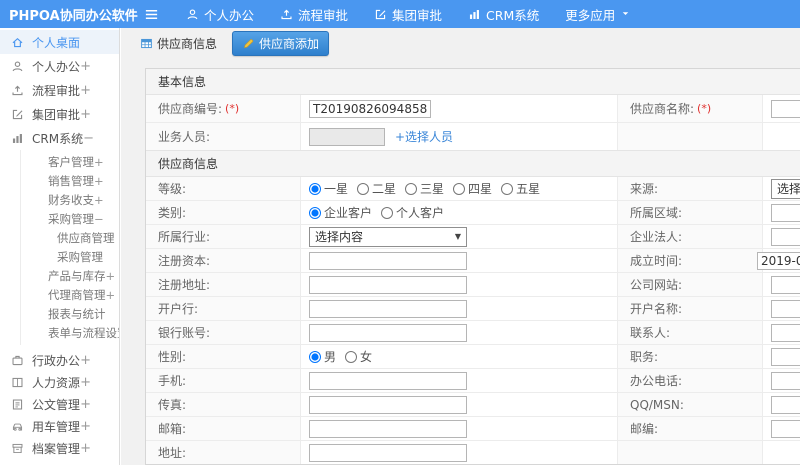 This screenshot has height=465, width=800. I want to click on sales-person-input, so click(347, 136).